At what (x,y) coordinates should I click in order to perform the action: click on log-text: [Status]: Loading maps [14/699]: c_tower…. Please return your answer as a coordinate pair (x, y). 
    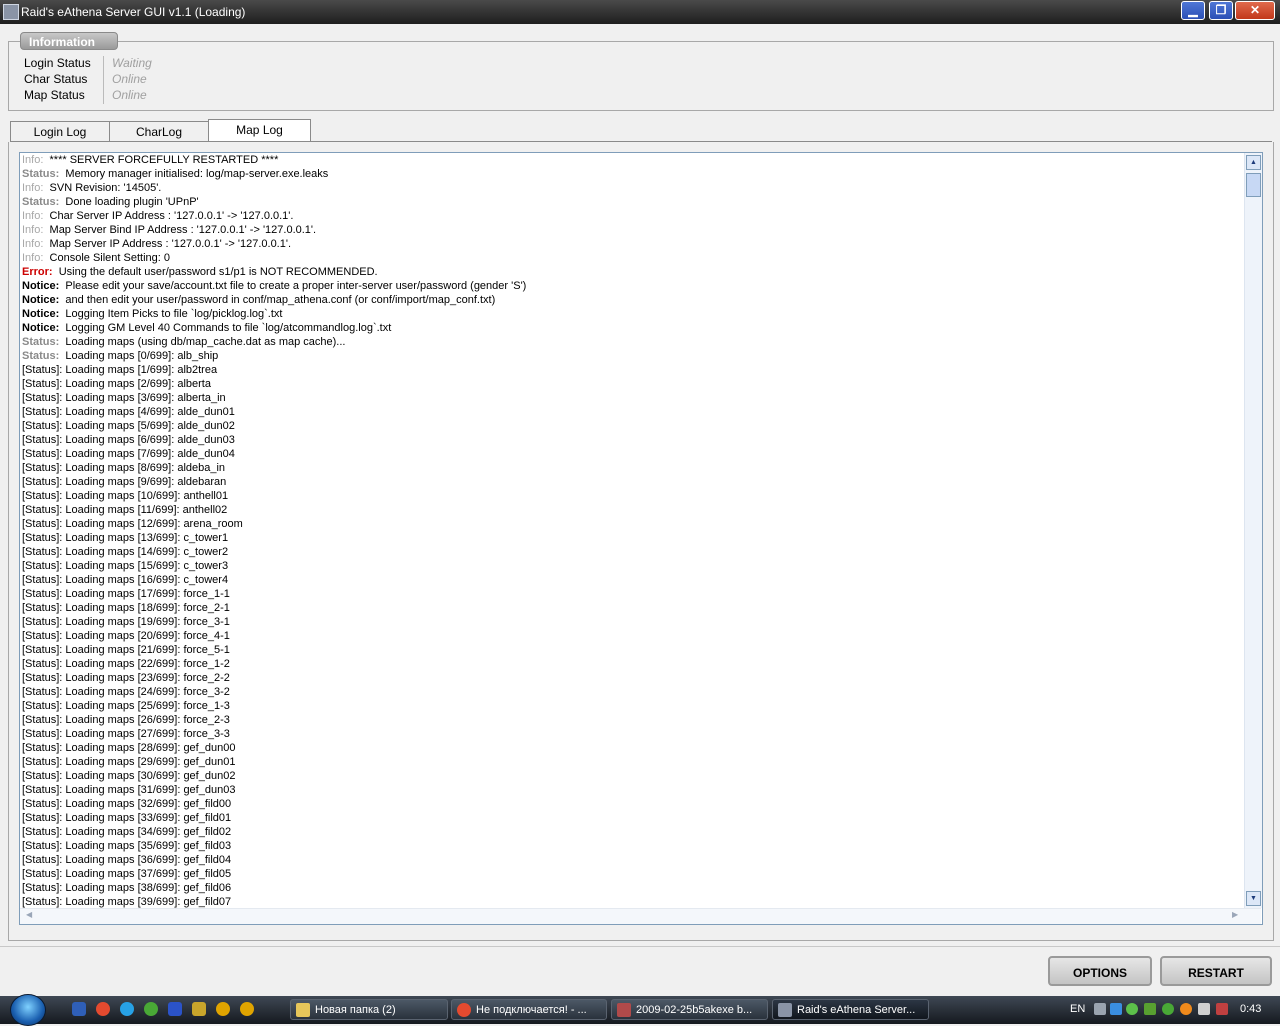
    Looking at the image, I should click on (125, 552).